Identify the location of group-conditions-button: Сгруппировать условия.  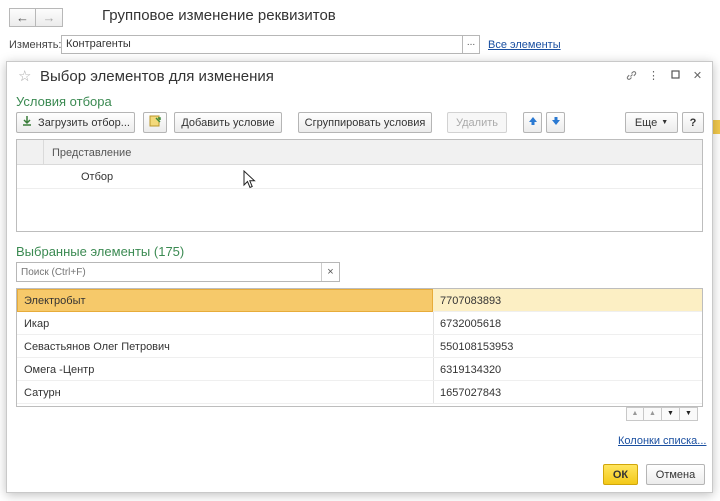
(365, 122).